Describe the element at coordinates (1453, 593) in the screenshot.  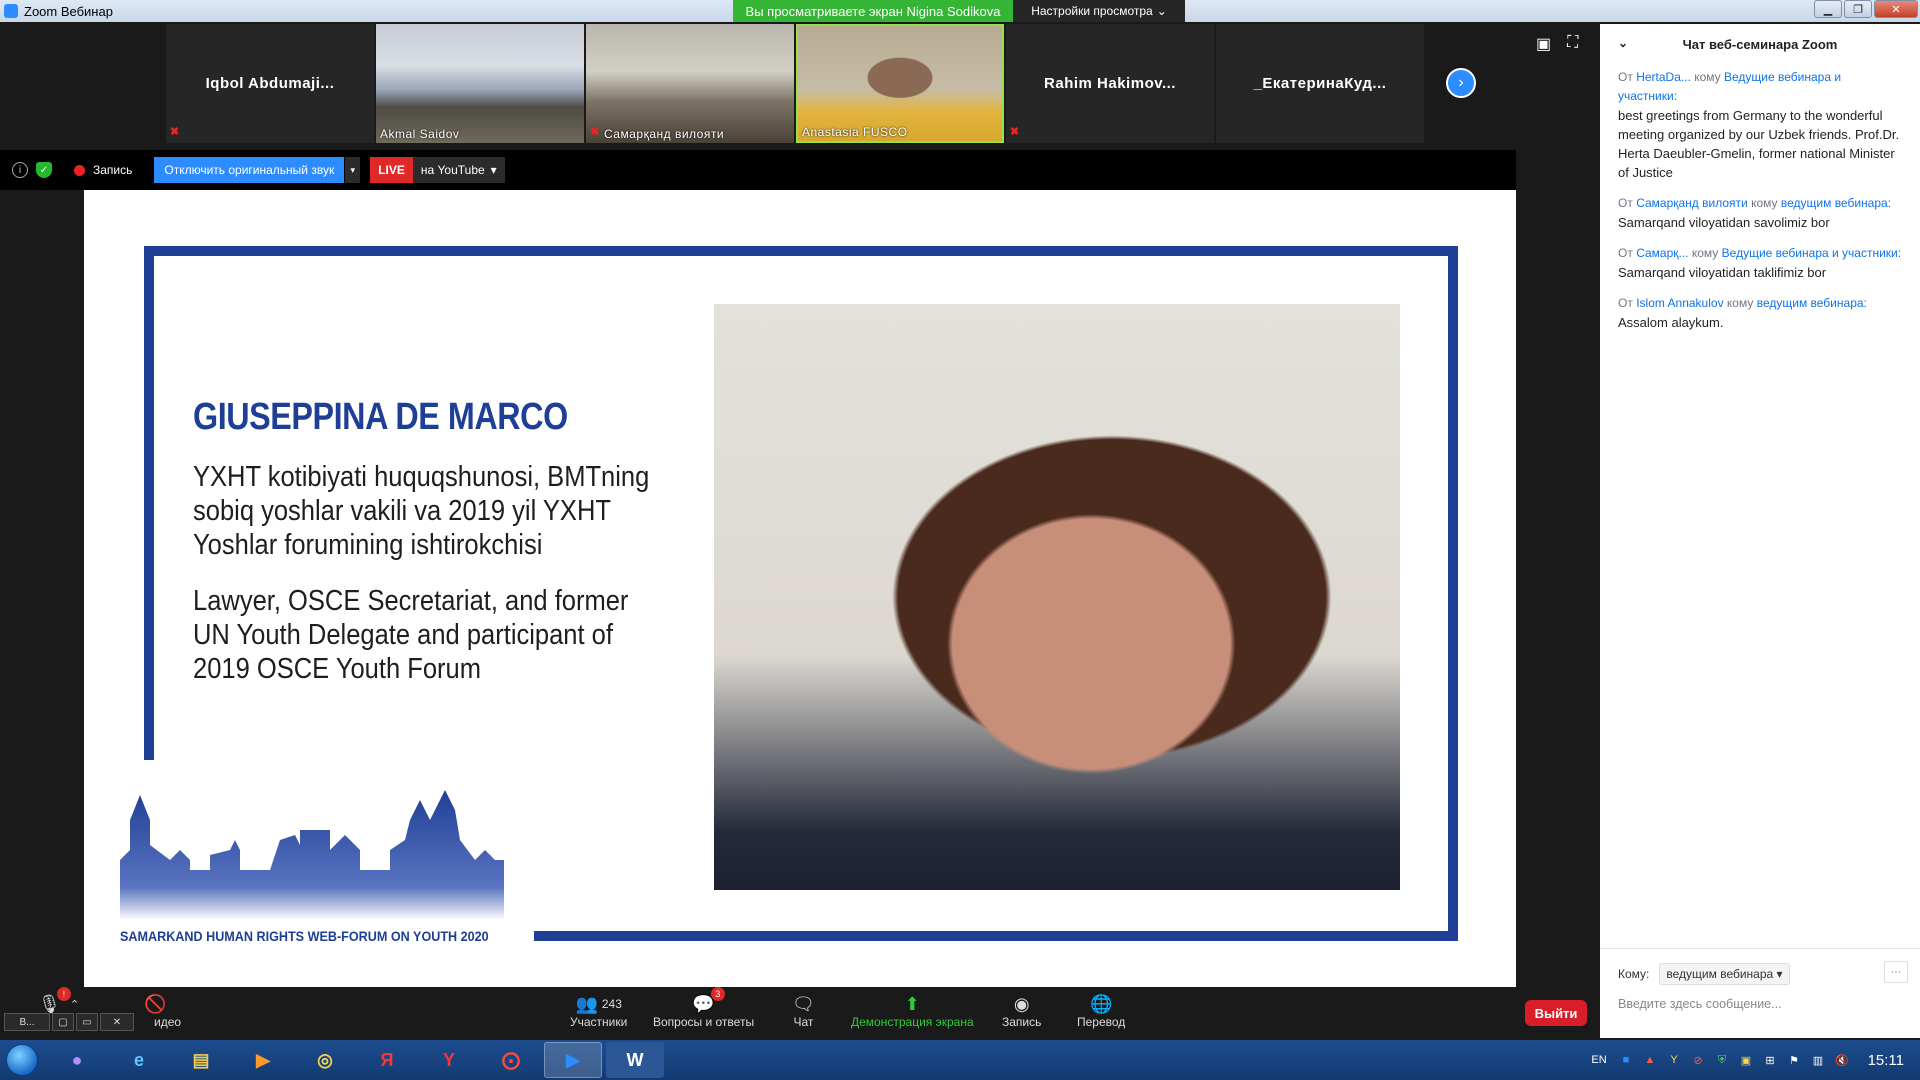
I see `slide-frame` at that location.